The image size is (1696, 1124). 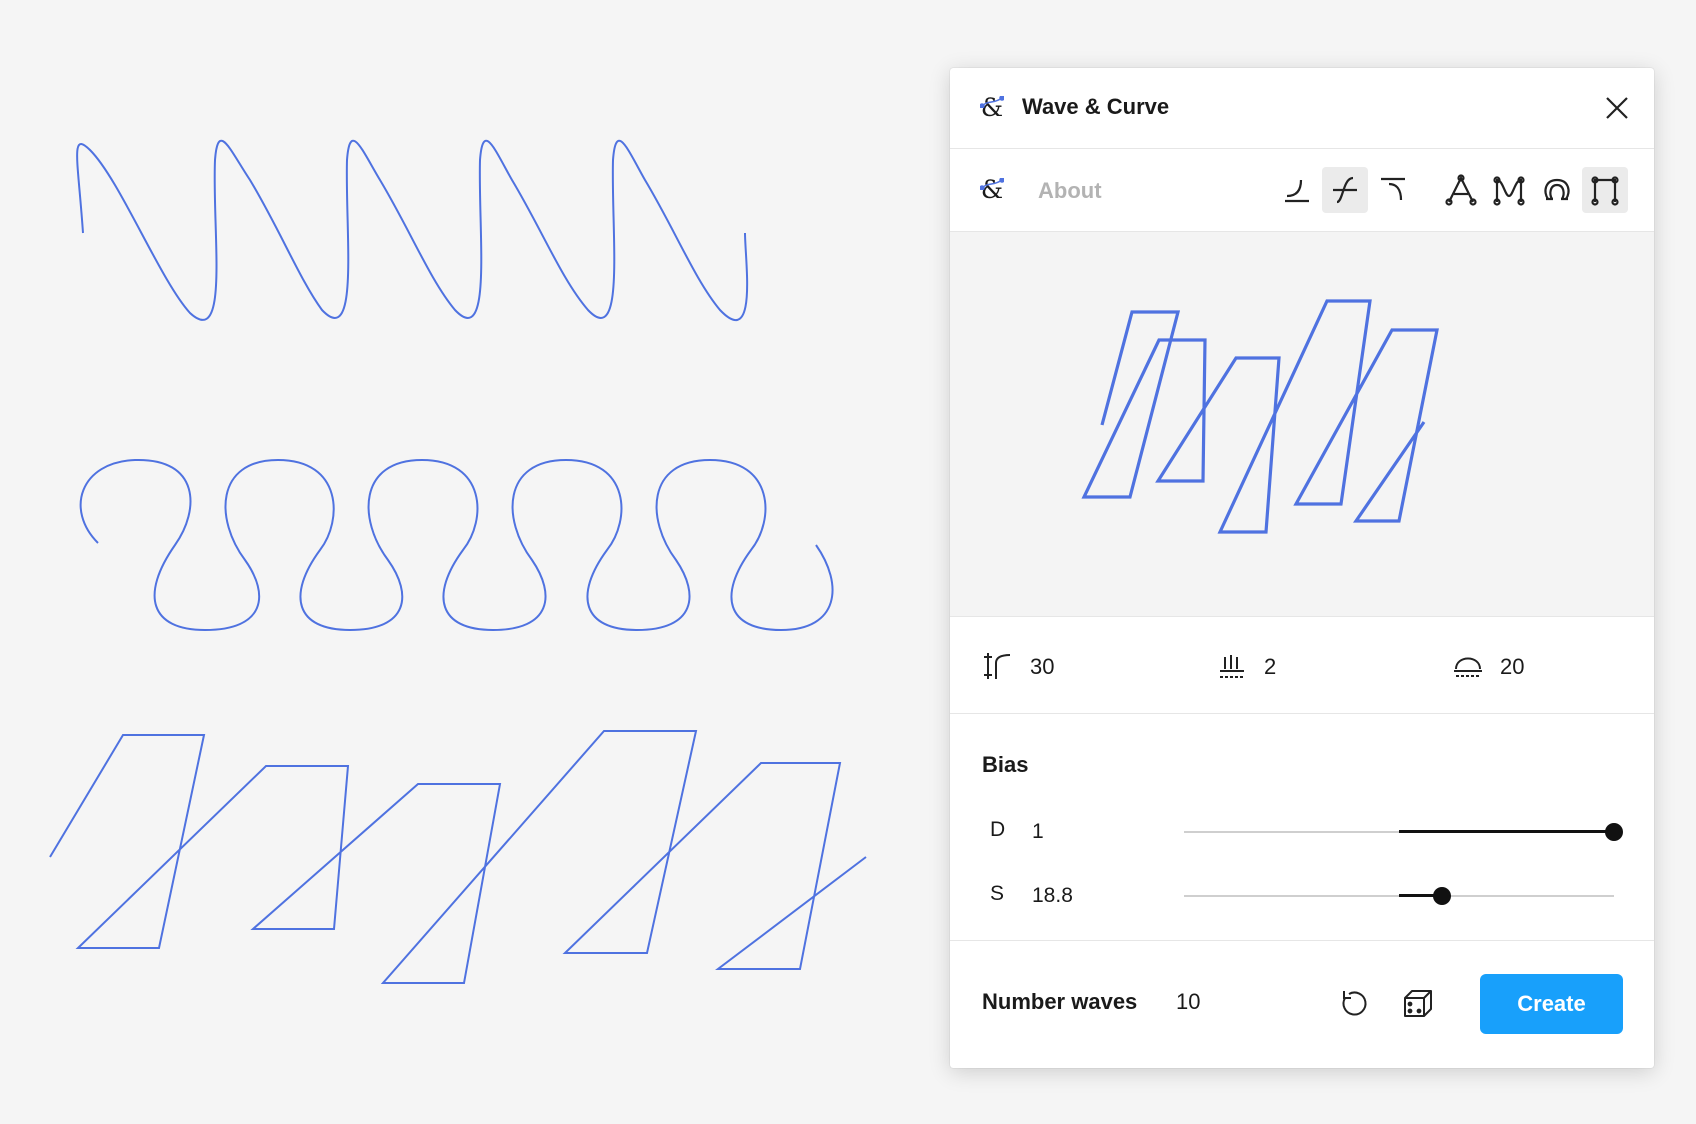 What do you see at coordinates (1005, 764) in the screenshot?
I see `bias-title: Bias` at bounding box center [1005, 764].